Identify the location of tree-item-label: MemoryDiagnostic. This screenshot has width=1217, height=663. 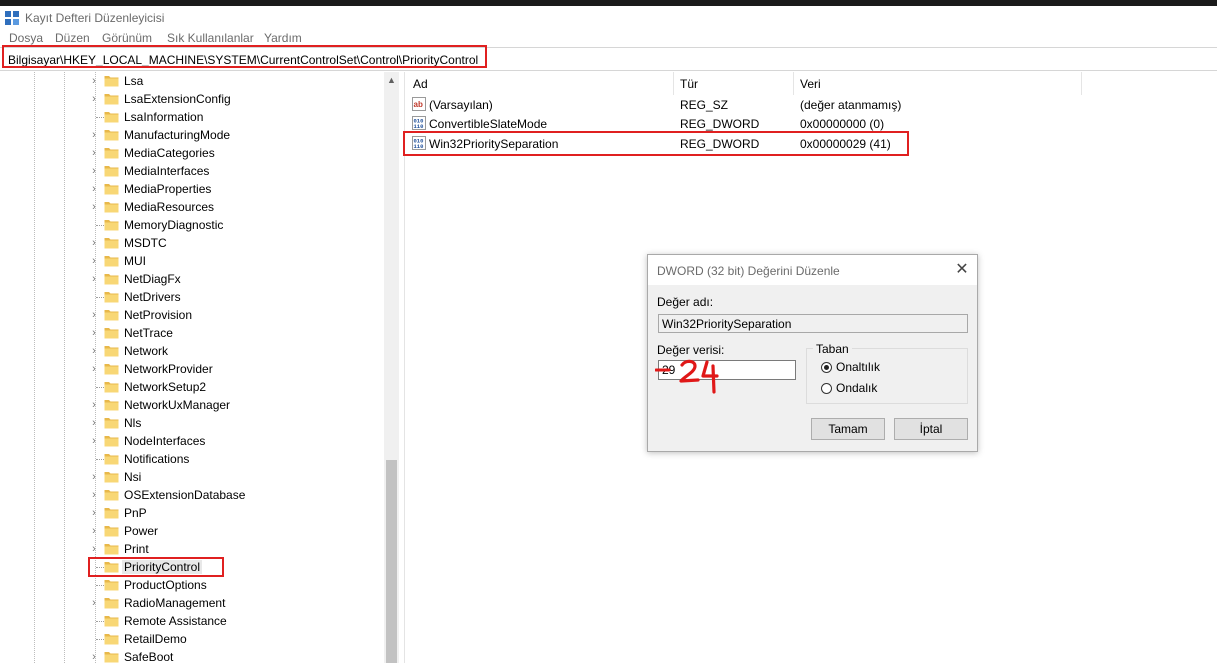
(173, 225).